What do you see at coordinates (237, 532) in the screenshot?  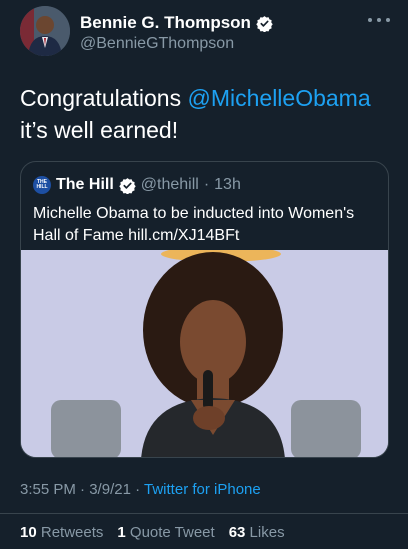 I see `likes-count: 63` at bounding box center [237, 532].